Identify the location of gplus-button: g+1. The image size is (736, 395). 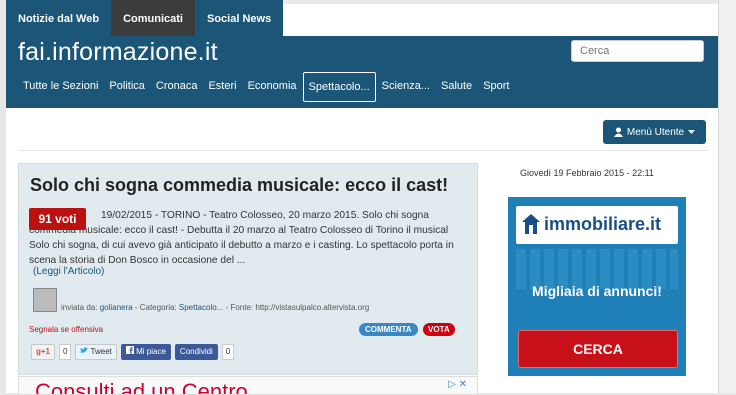
(43, 352).